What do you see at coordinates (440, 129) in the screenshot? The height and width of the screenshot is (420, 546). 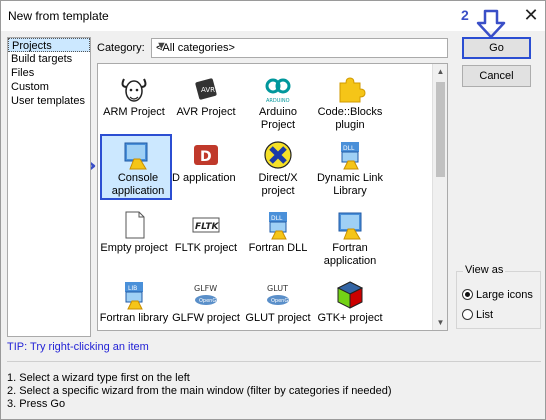 I see `scroll-thumb` at bounding box center [440, 129].